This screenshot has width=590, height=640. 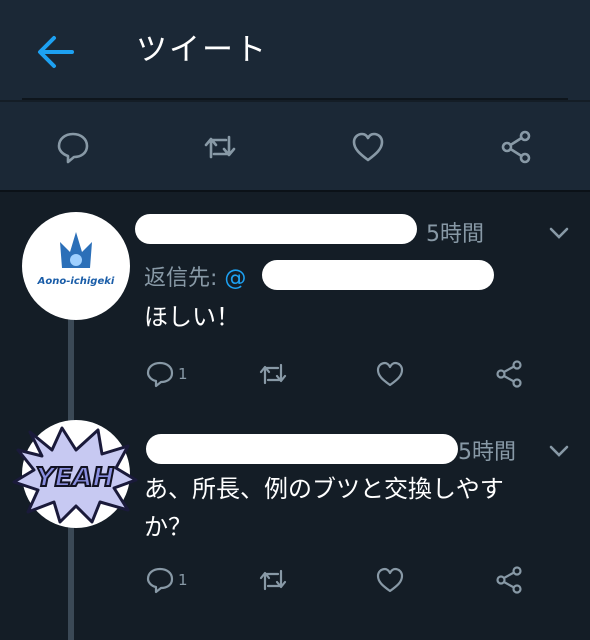 I want to click on reply-to-label: 返信先: @, so click(x=195, y=276).